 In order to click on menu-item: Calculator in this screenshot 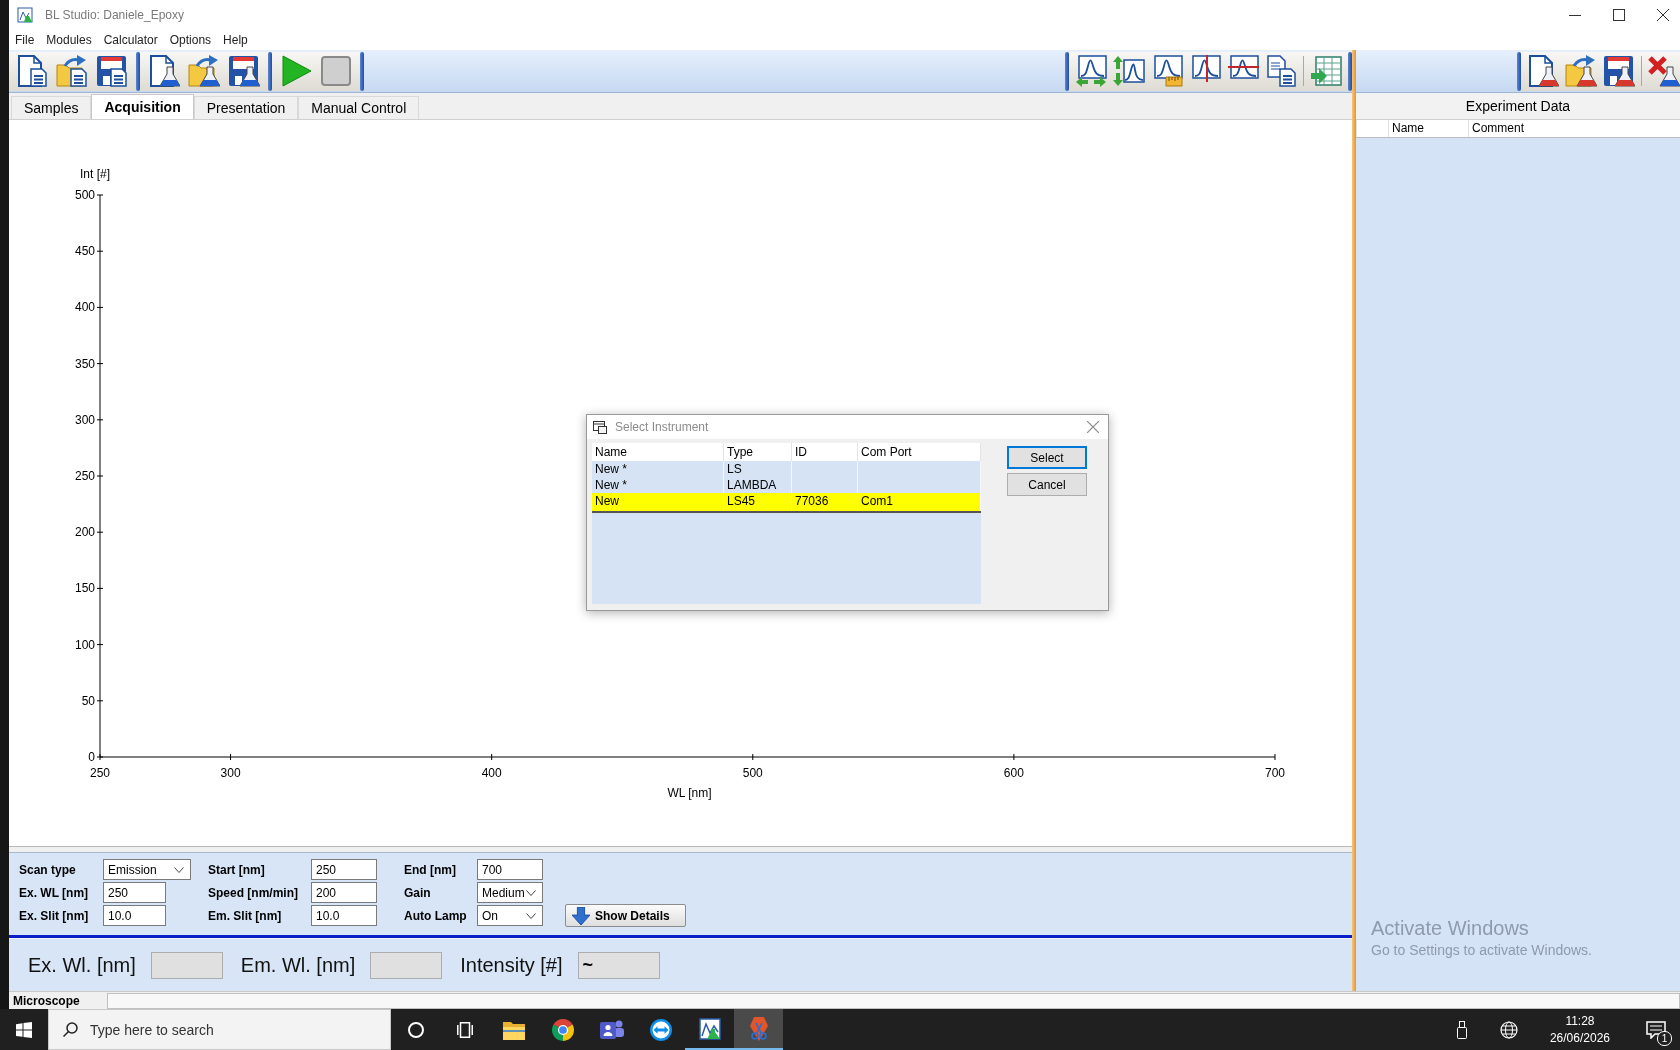, I will do `click(130, 40)`.